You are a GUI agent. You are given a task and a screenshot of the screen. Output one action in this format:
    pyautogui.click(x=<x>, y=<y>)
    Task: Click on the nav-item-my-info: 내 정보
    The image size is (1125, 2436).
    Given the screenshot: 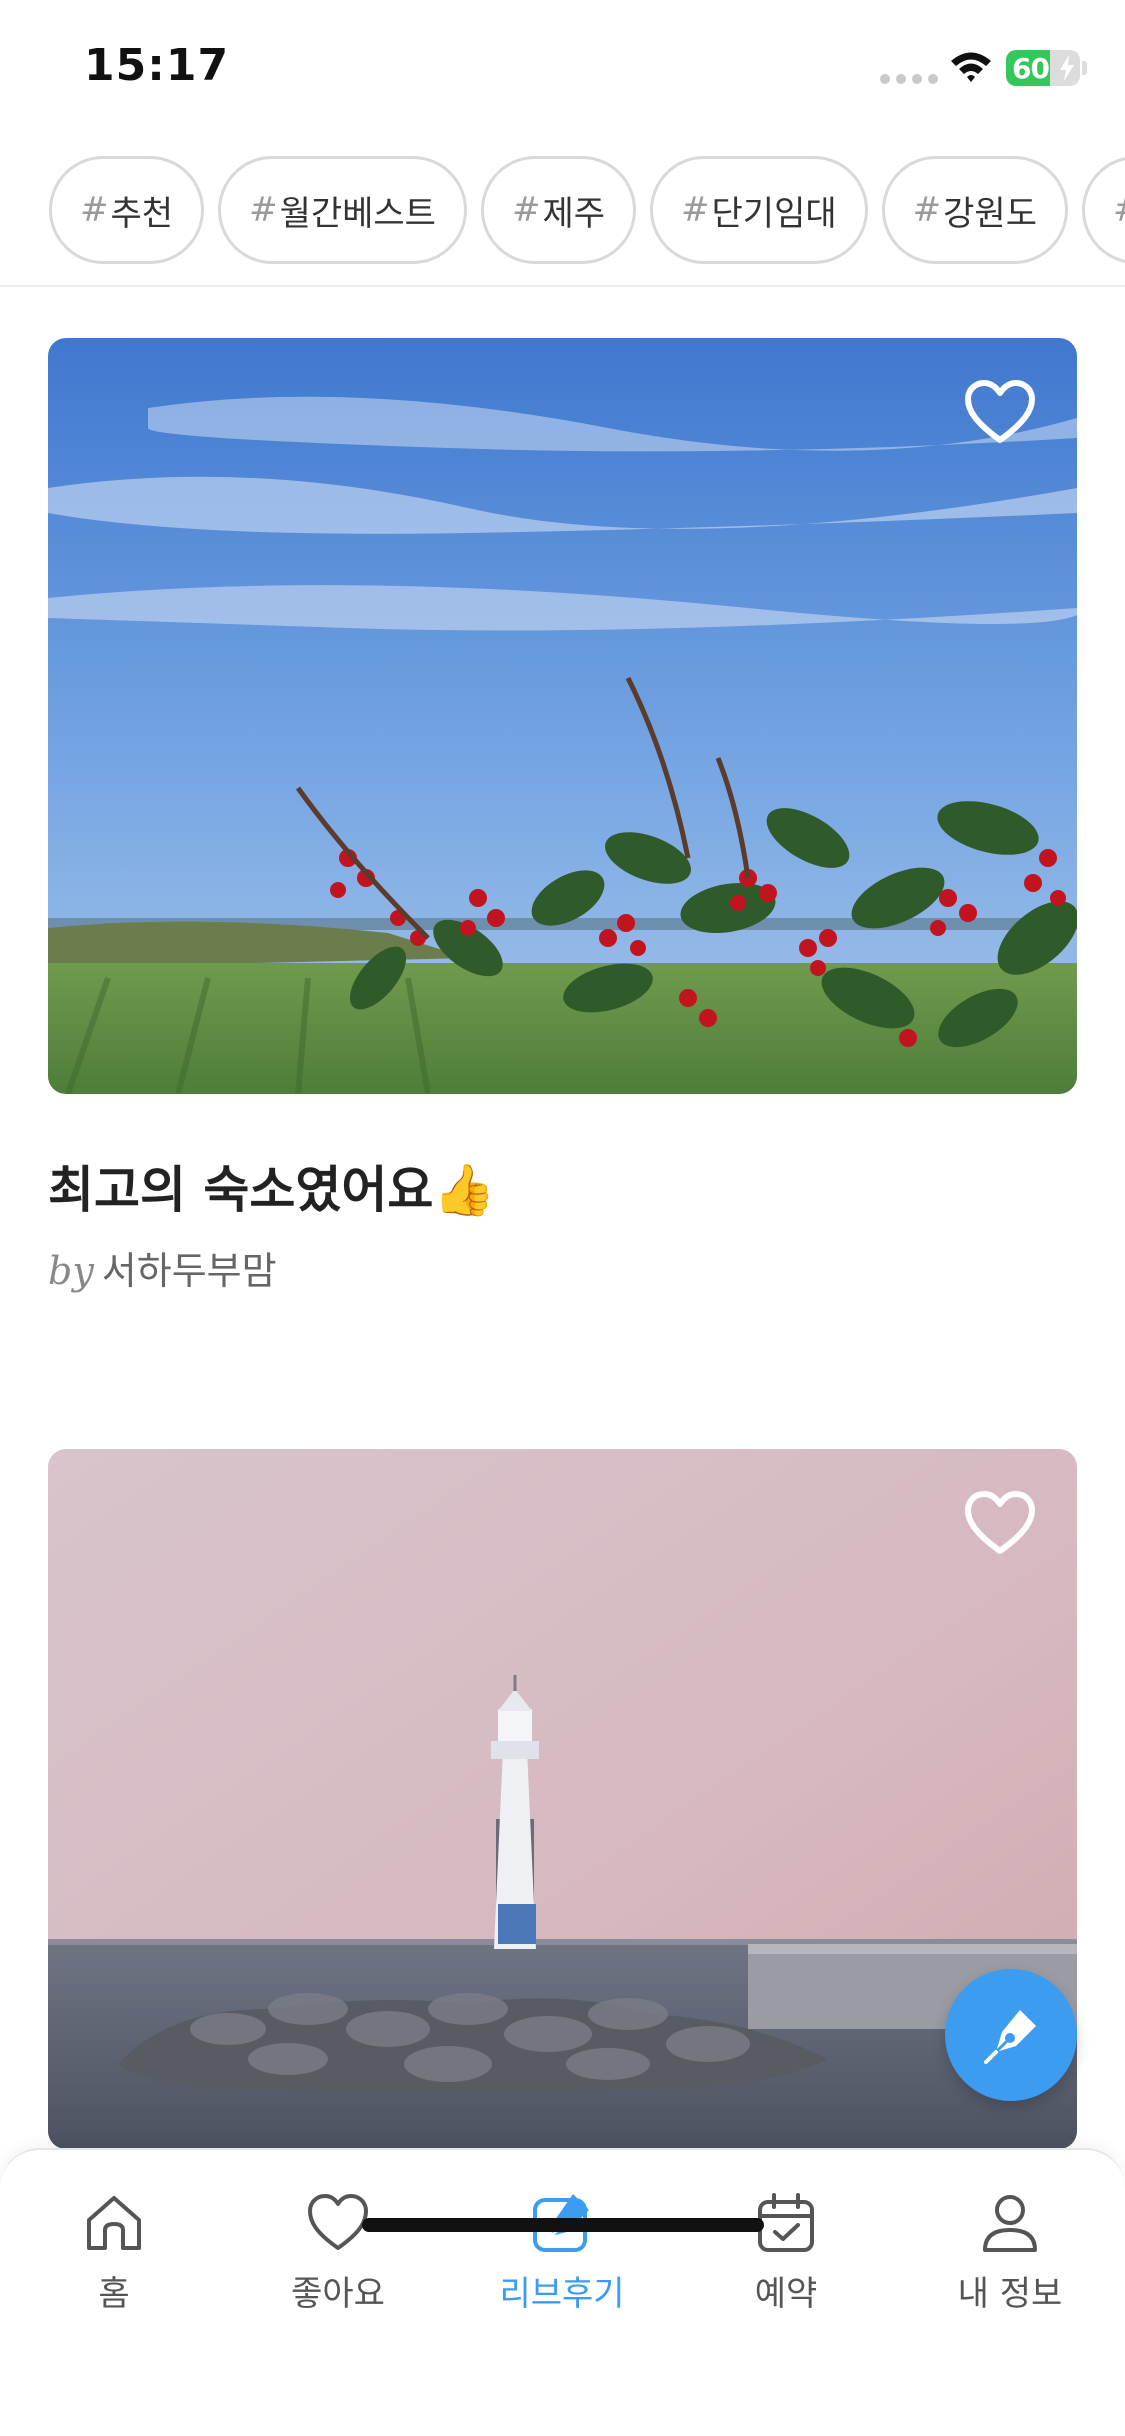 What is the action you would take?
    pyautogui.click(x=1010, y=2252)
    